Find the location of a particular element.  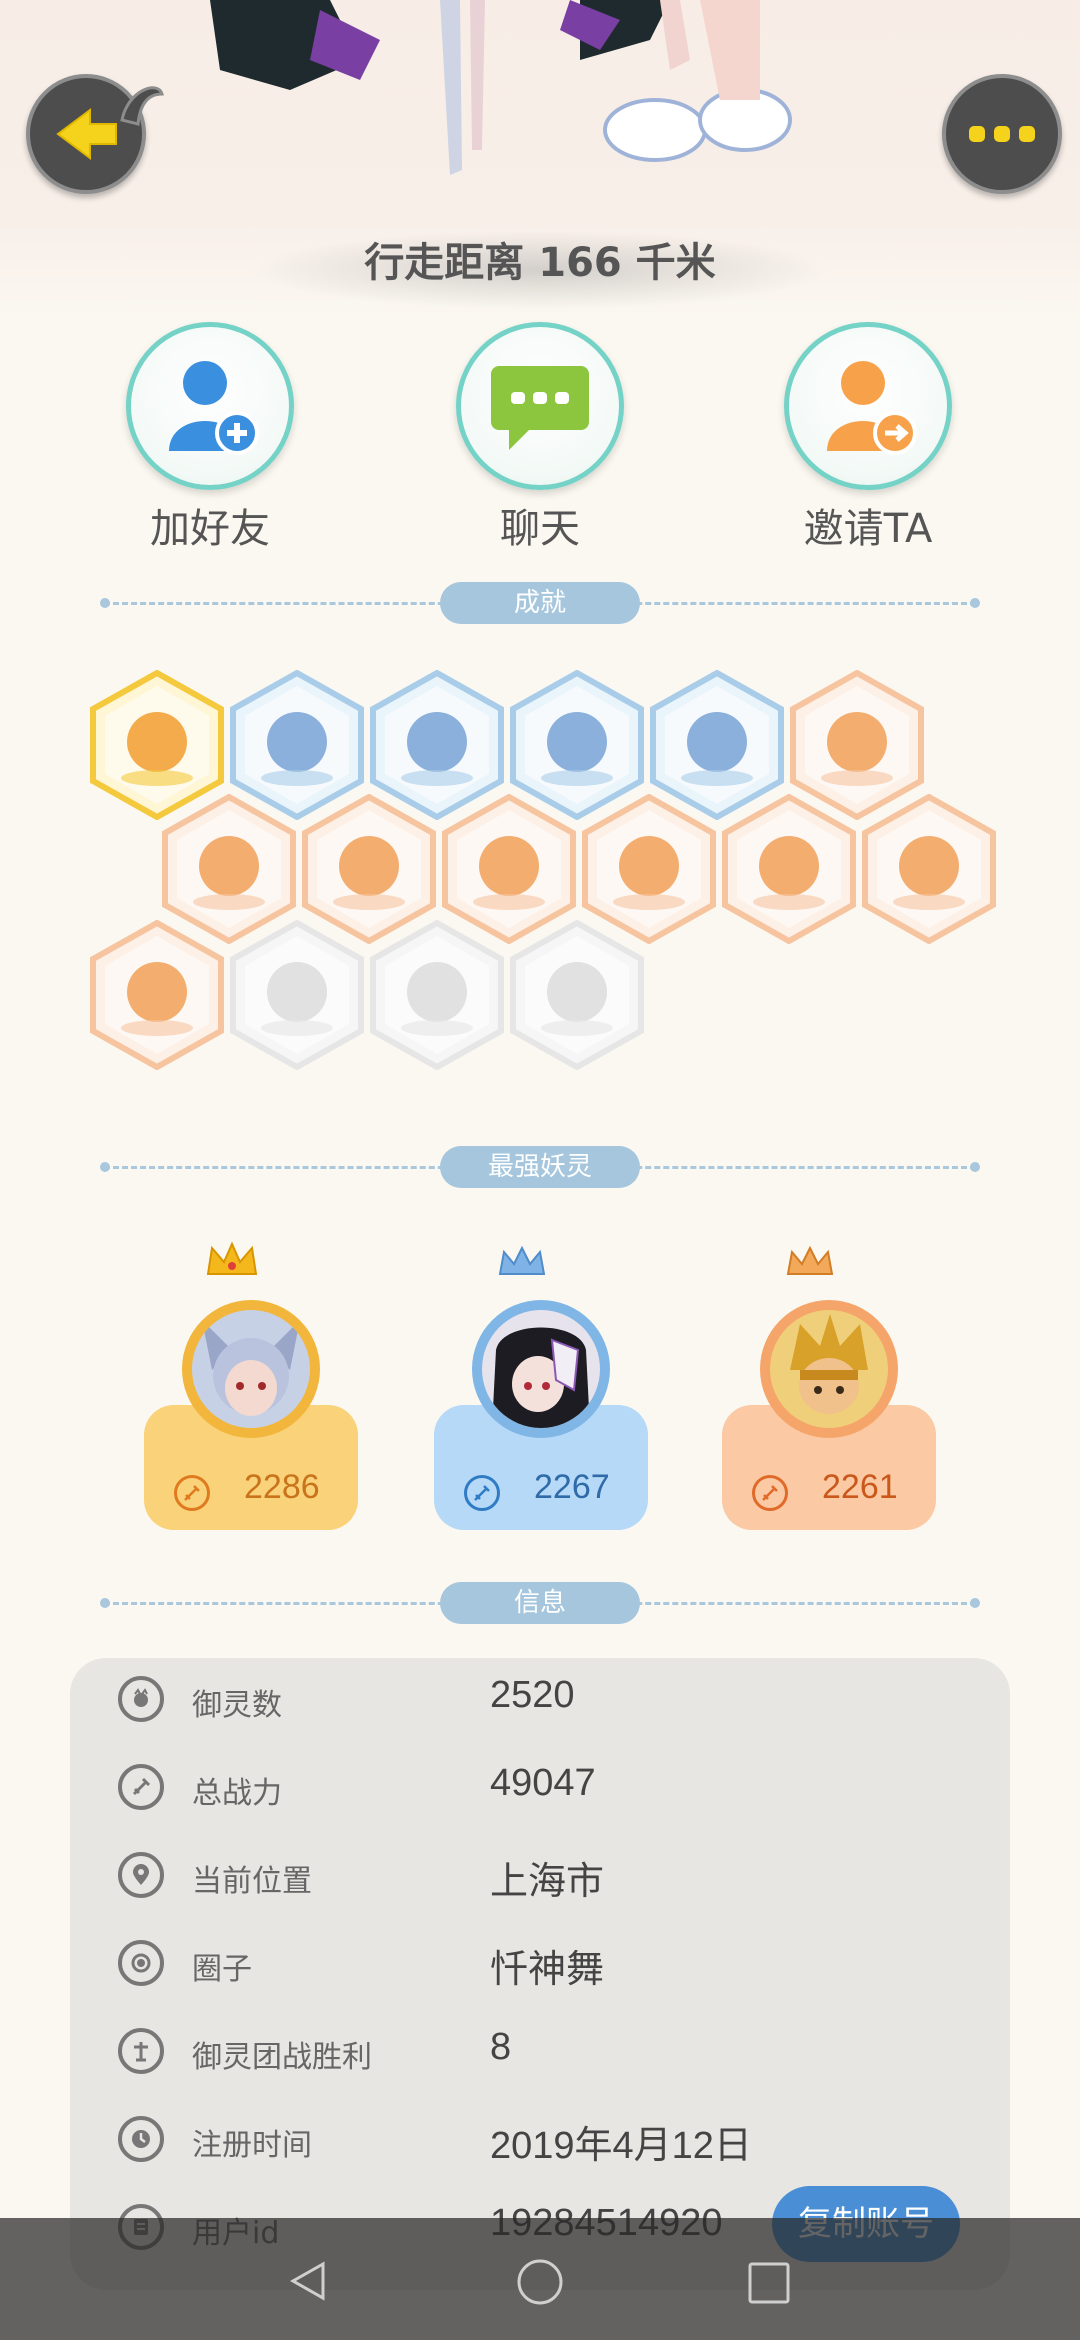

info-value: 2520 is located at coordinates (532, 1695).